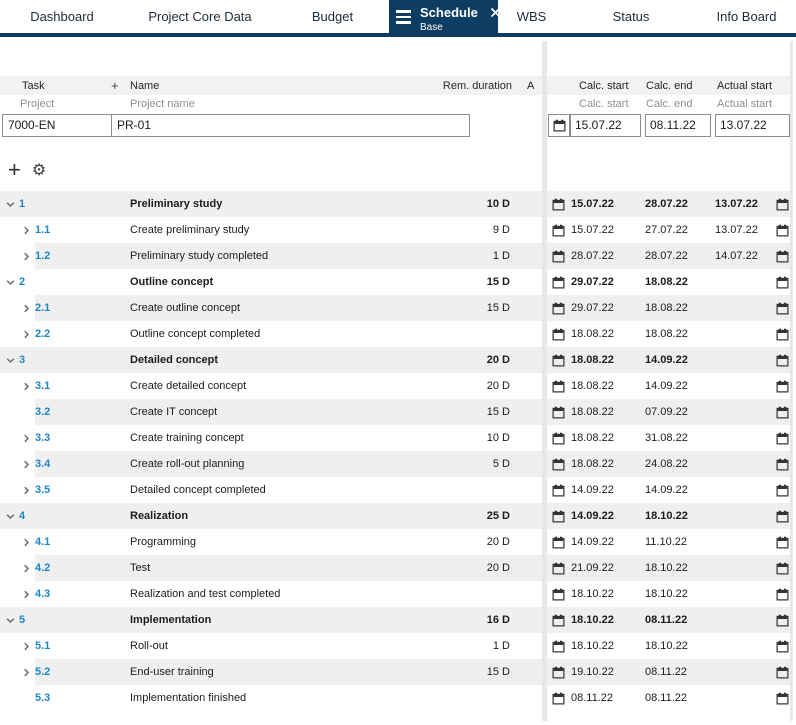 This screenshot has width=796, height=725. I want to click on task-name-cell: End-user training, so click(275, 672).